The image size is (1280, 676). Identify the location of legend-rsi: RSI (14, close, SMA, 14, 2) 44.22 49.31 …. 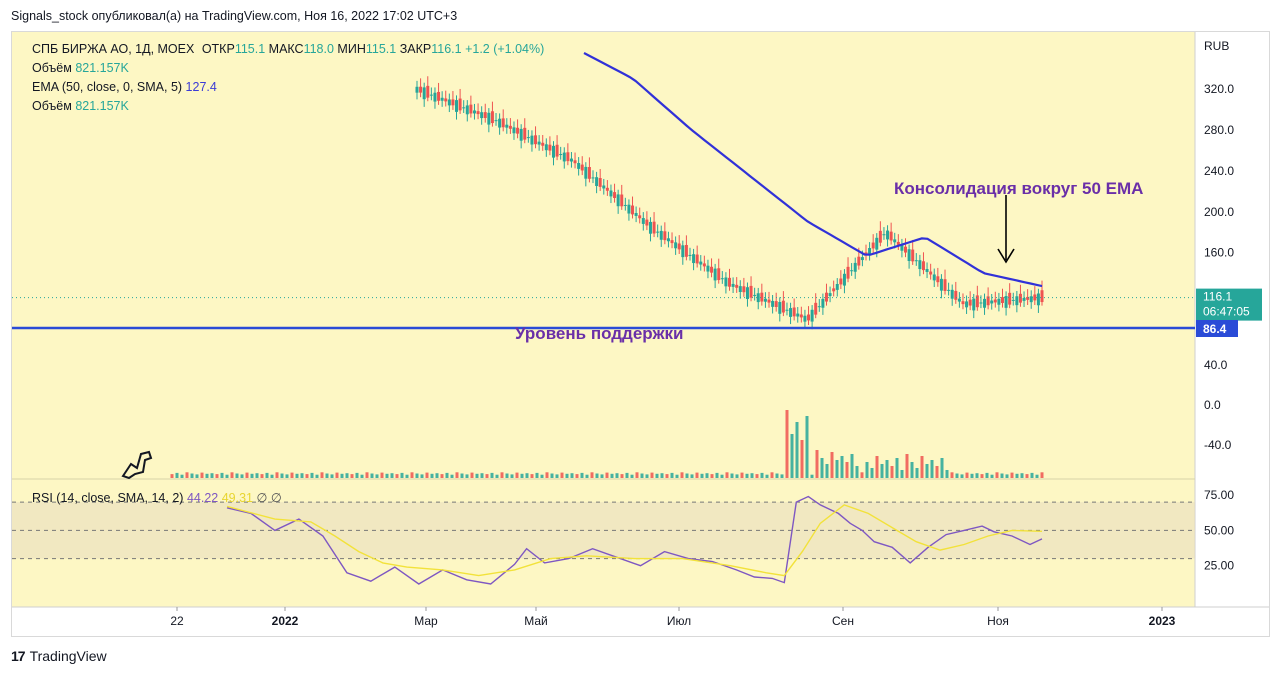
(157, 497).